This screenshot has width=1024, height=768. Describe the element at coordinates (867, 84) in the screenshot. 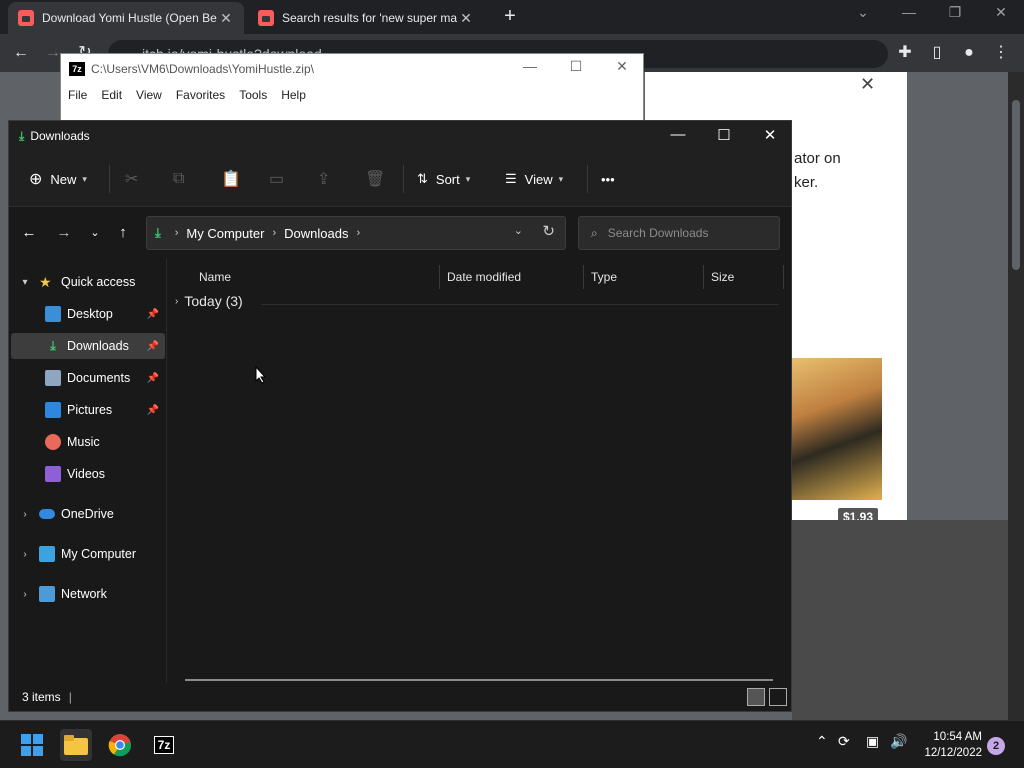

I see `modal-close-icon: ✕` at that location.